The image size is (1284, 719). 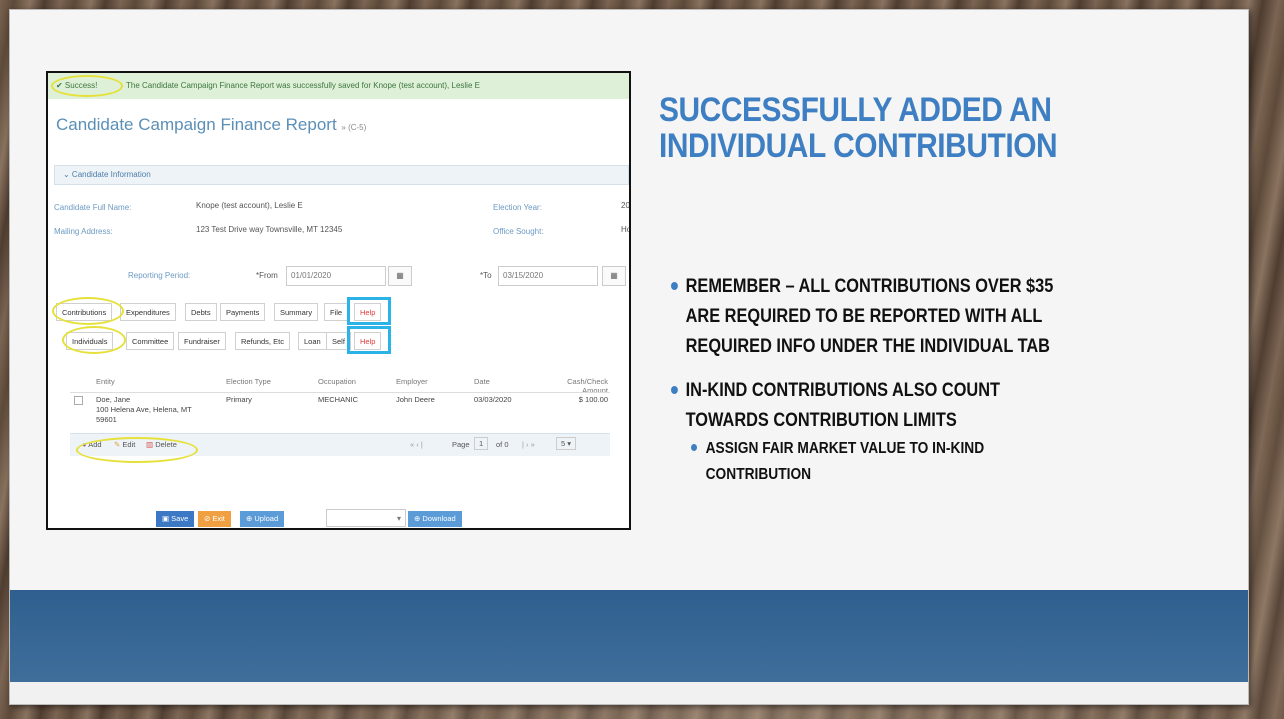 What do you see at coordinates (249, 205) in the screenshot?
I see `value-full-name: Knope (test account), Leslie E` at bounding box center [249, 205].